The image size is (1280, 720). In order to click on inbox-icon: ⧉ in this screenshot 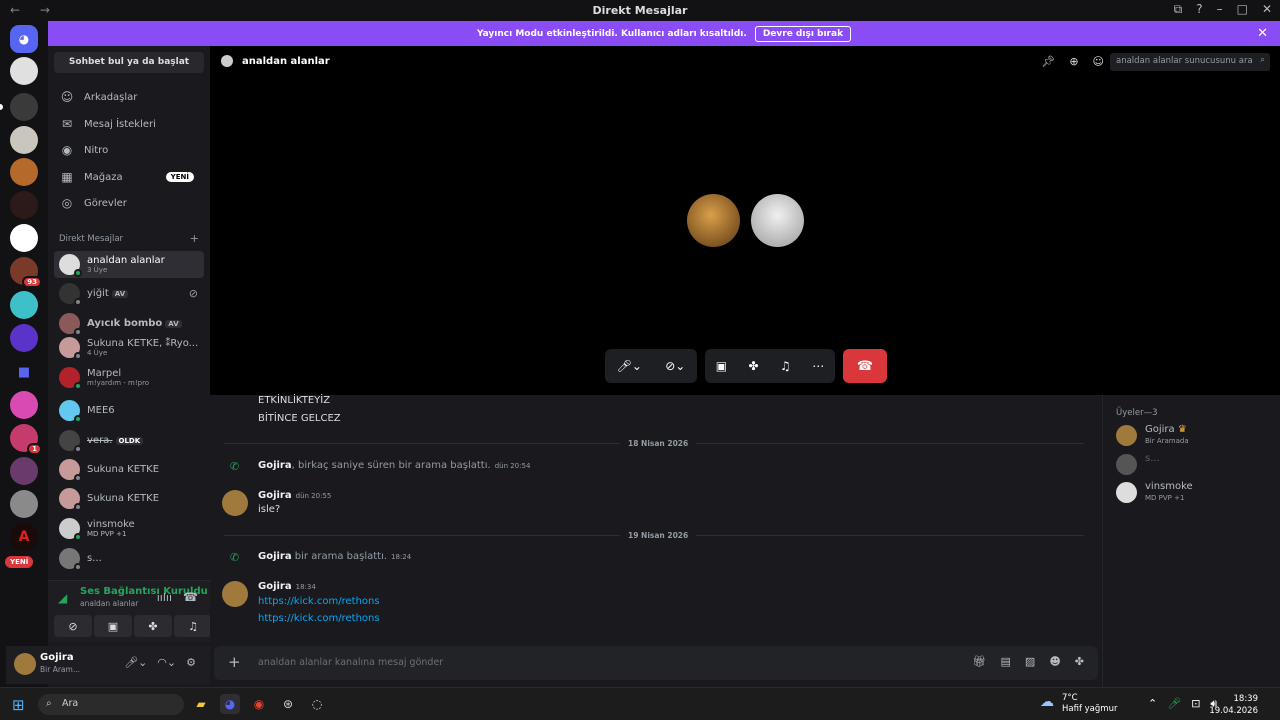, I will do `click(1178, 9)`.